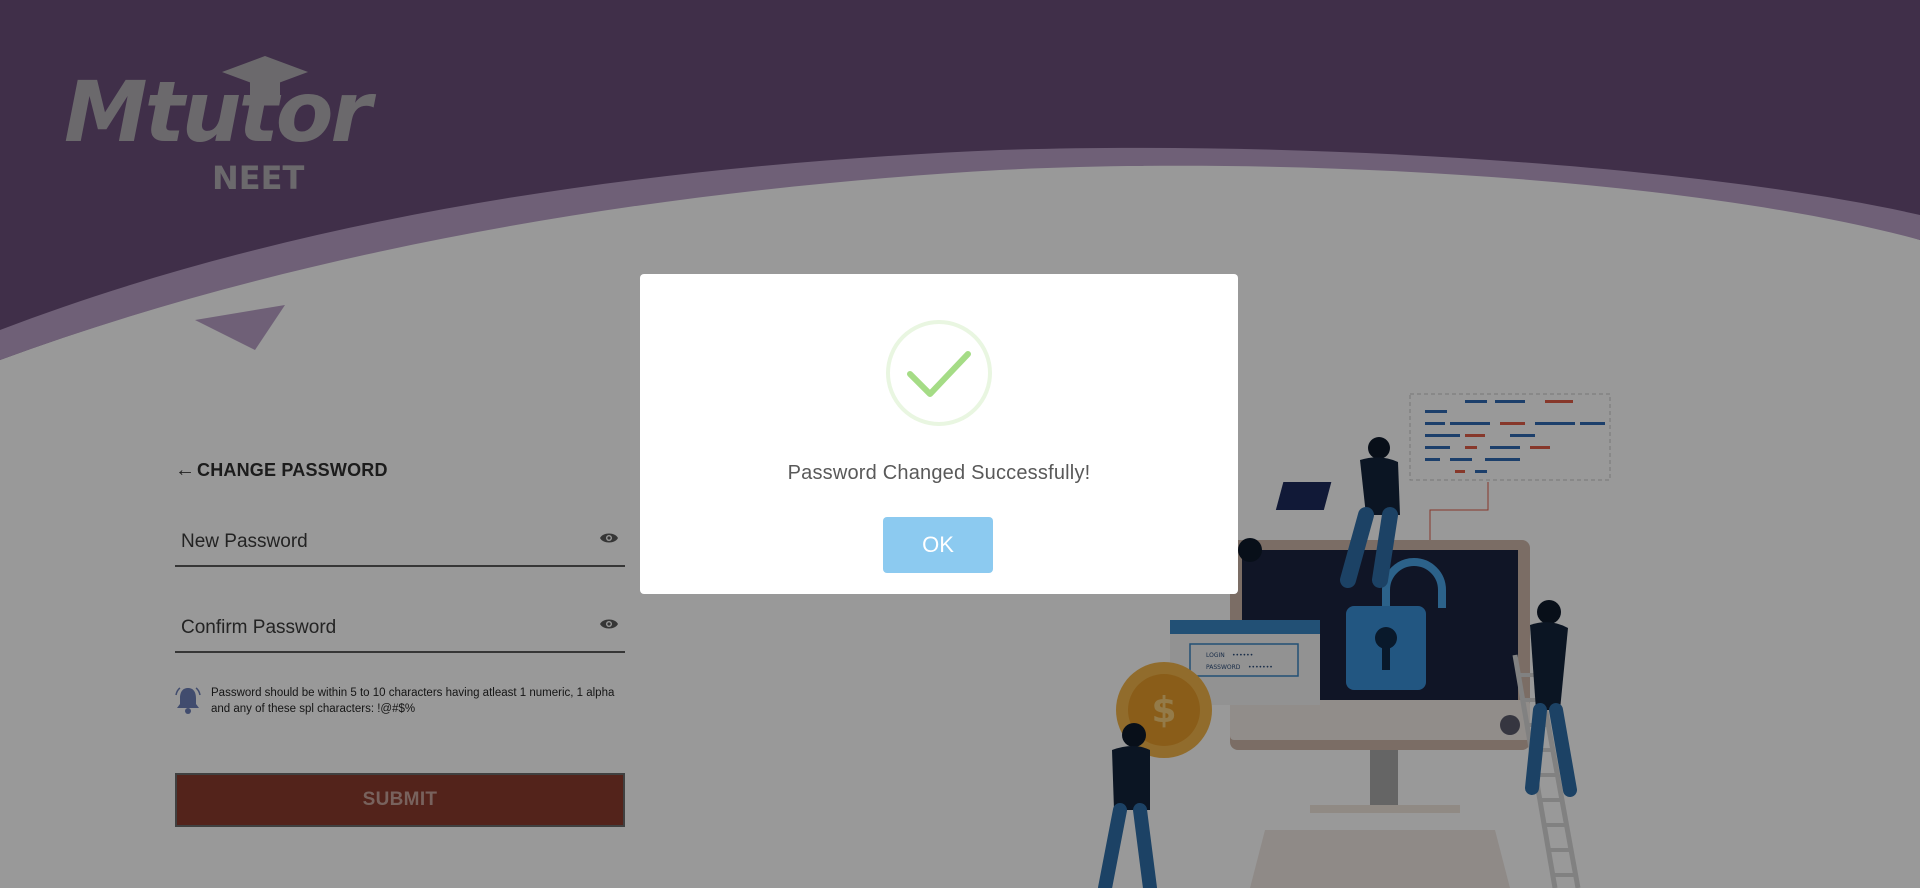 The height and width of the screenshot is (888, 1920). Describe the element at coordinates (938, 545) in the screenshot. I see `ok-button: OK` at that location.